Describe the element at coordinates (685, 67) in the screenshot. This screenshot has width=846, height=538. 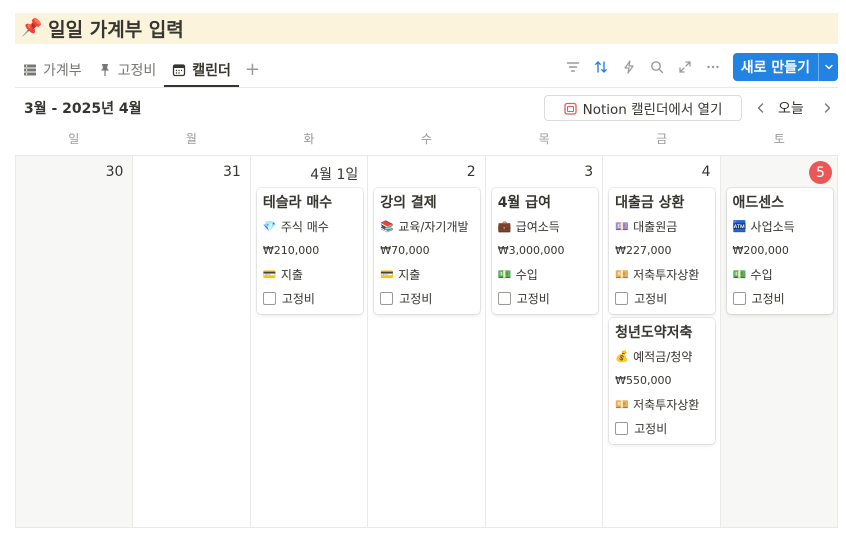
I see `expand-icon` at that location.